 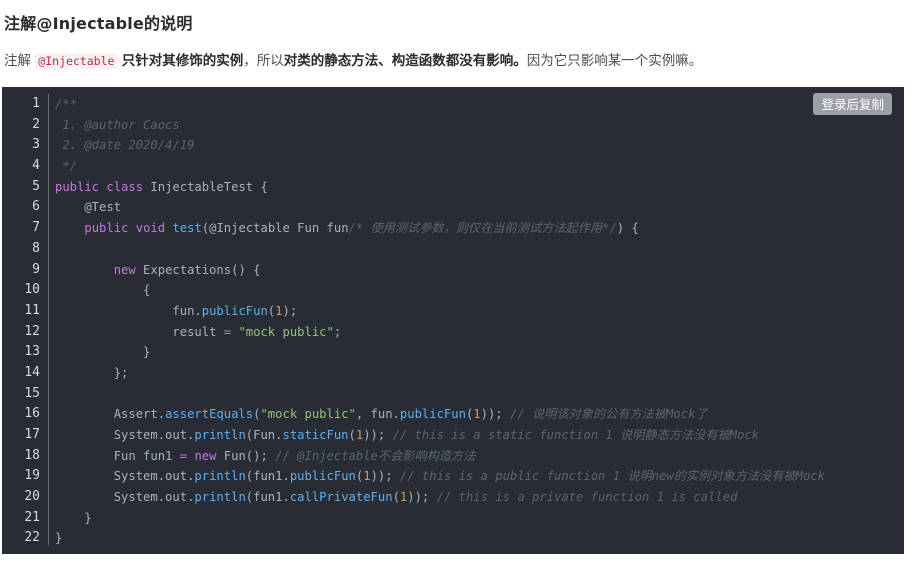 I want to click on code-token: Assert., so click(x=110, y=414).